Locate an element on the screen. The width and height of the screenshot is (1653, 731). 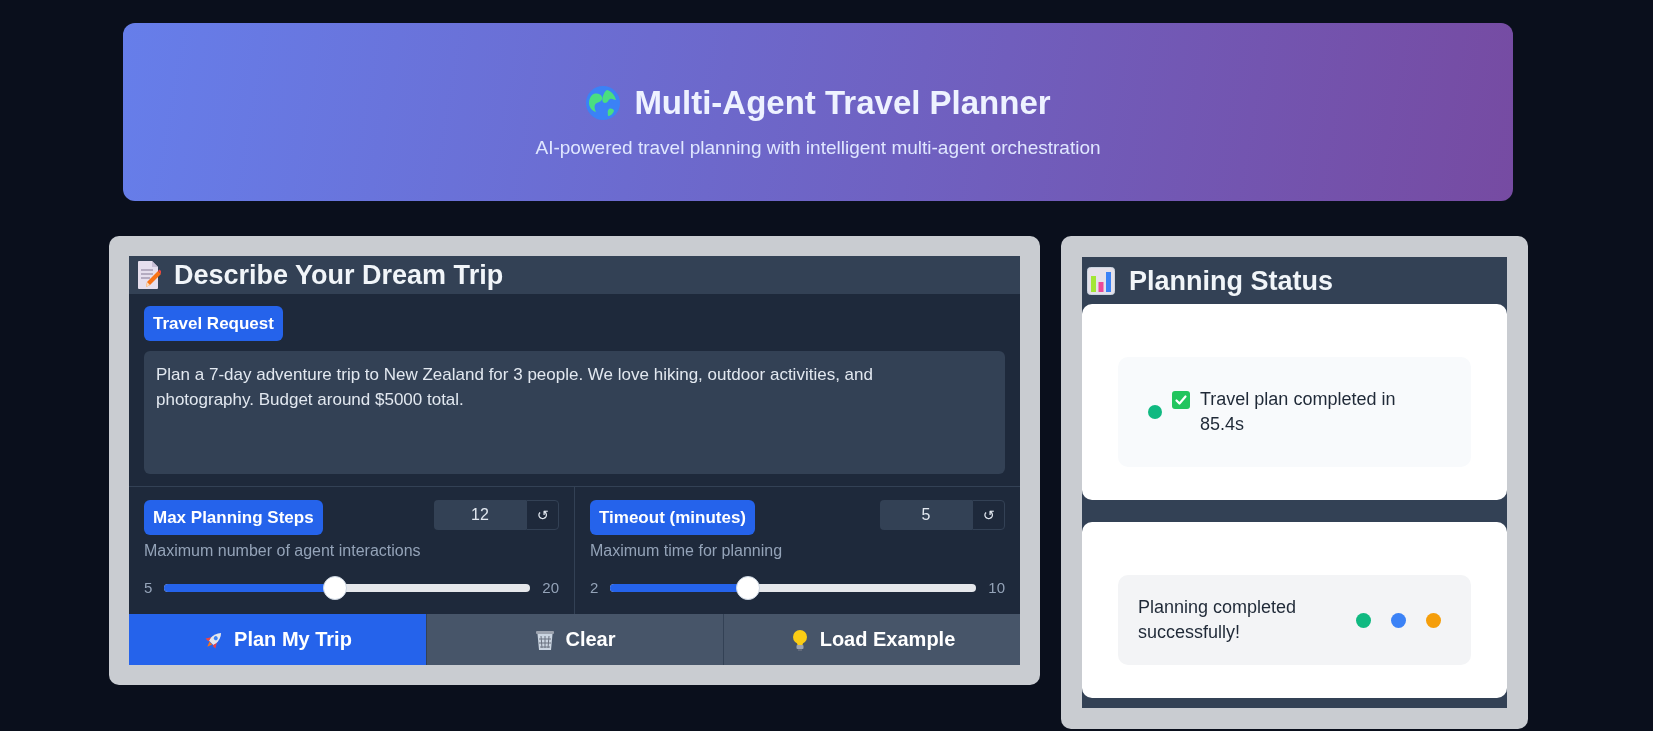
field-label: Timeout (minutes) is located at coordinates (673, 517).